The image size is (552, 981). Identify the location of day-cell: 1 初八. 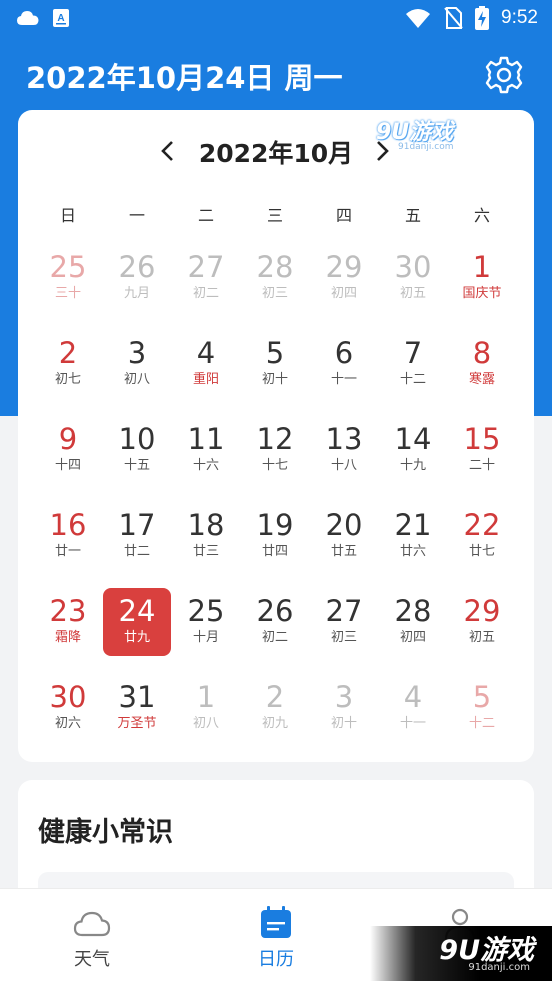
(206, 711).